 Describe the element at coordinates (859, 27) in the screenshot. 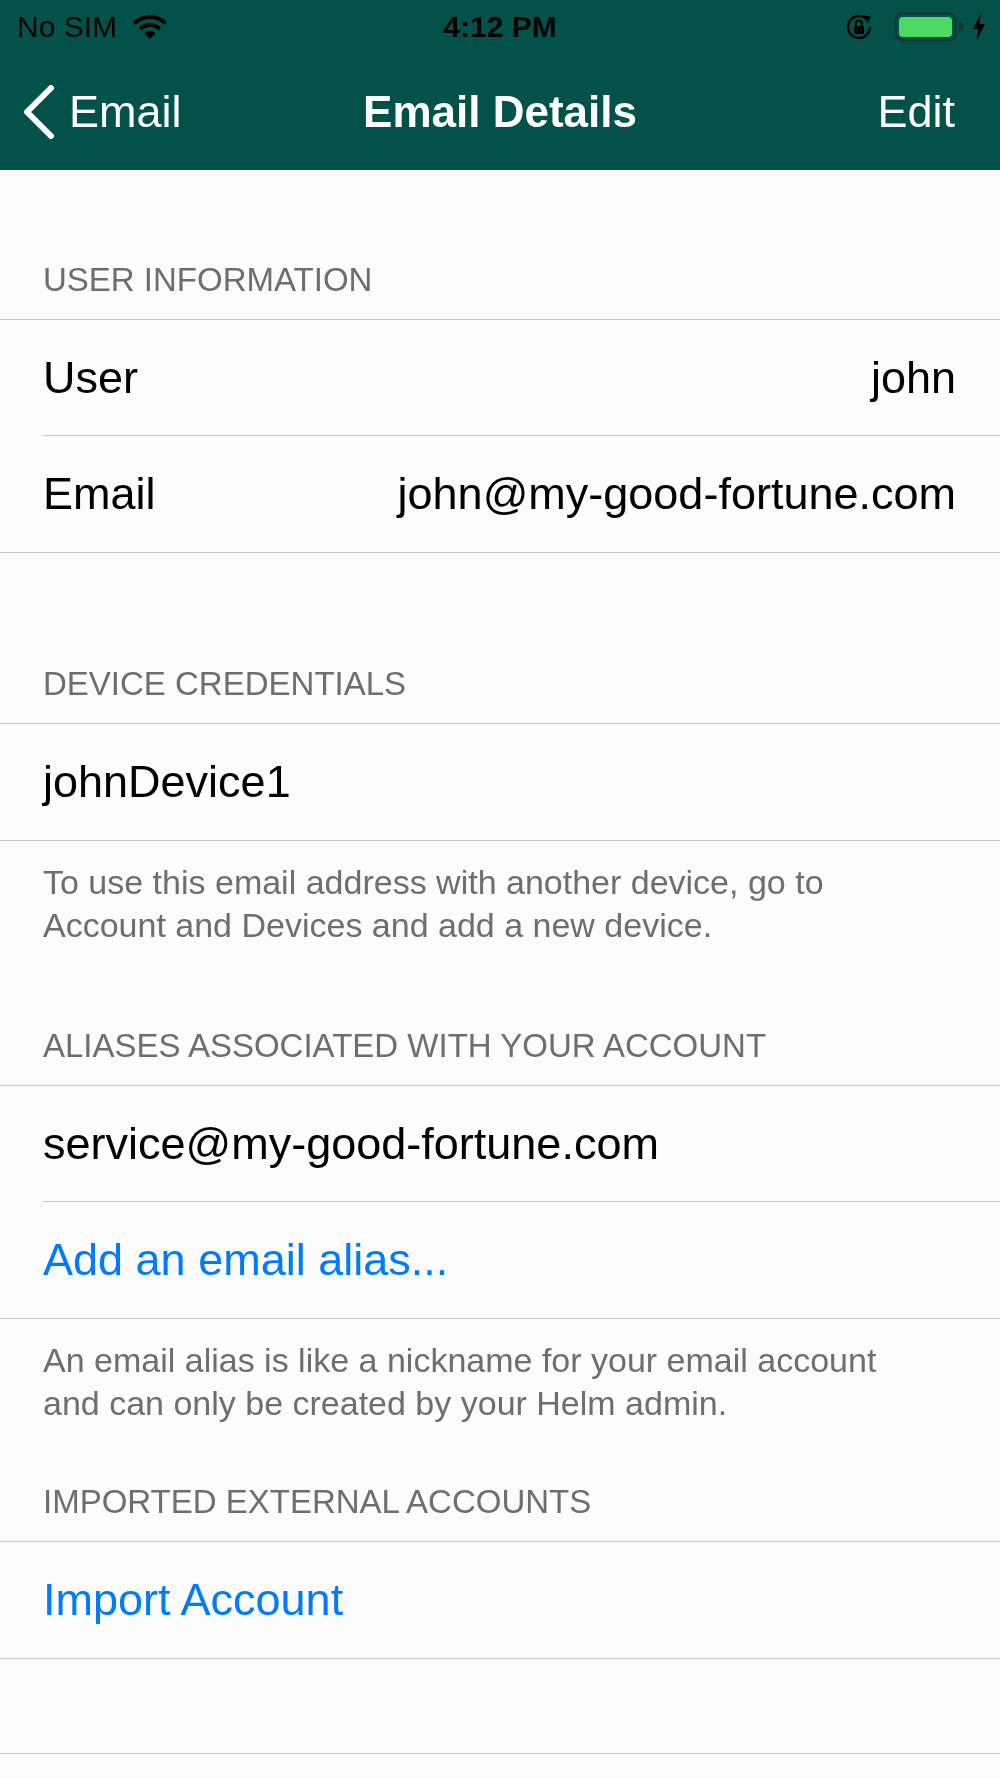

I see `orientation-lock-icon` at that location.